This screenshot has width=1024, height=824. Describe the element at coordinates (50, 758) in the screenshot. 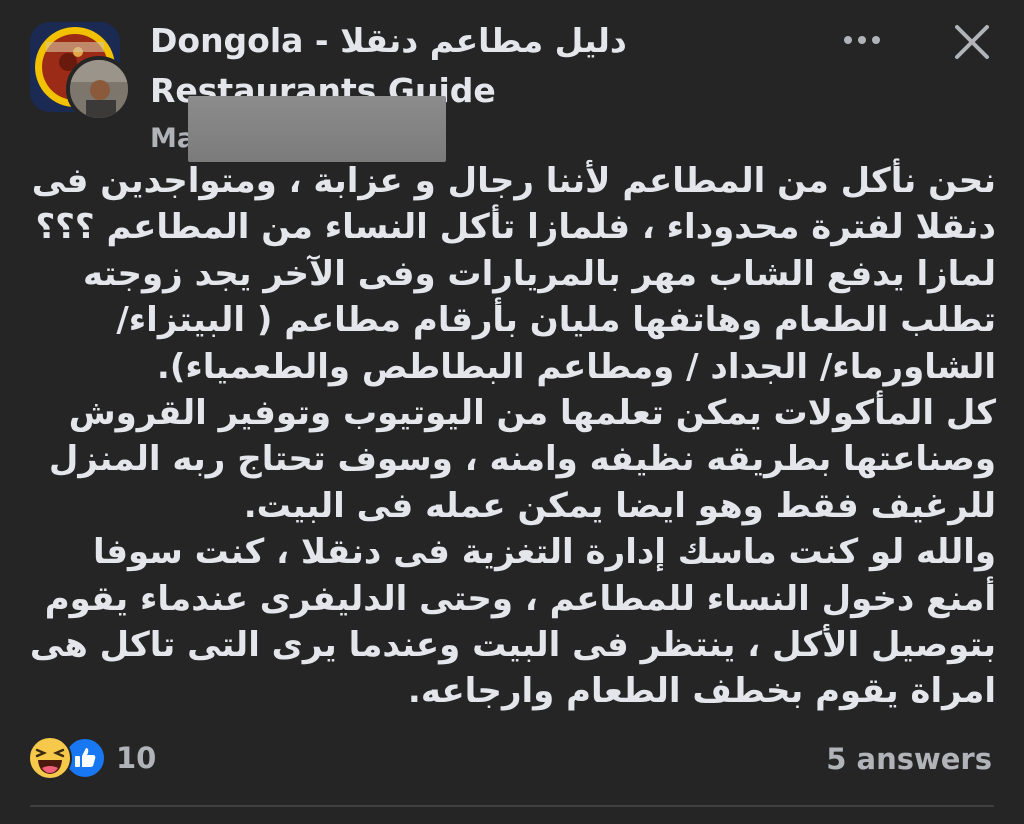

I see `haha-reaction-icon` at that location.